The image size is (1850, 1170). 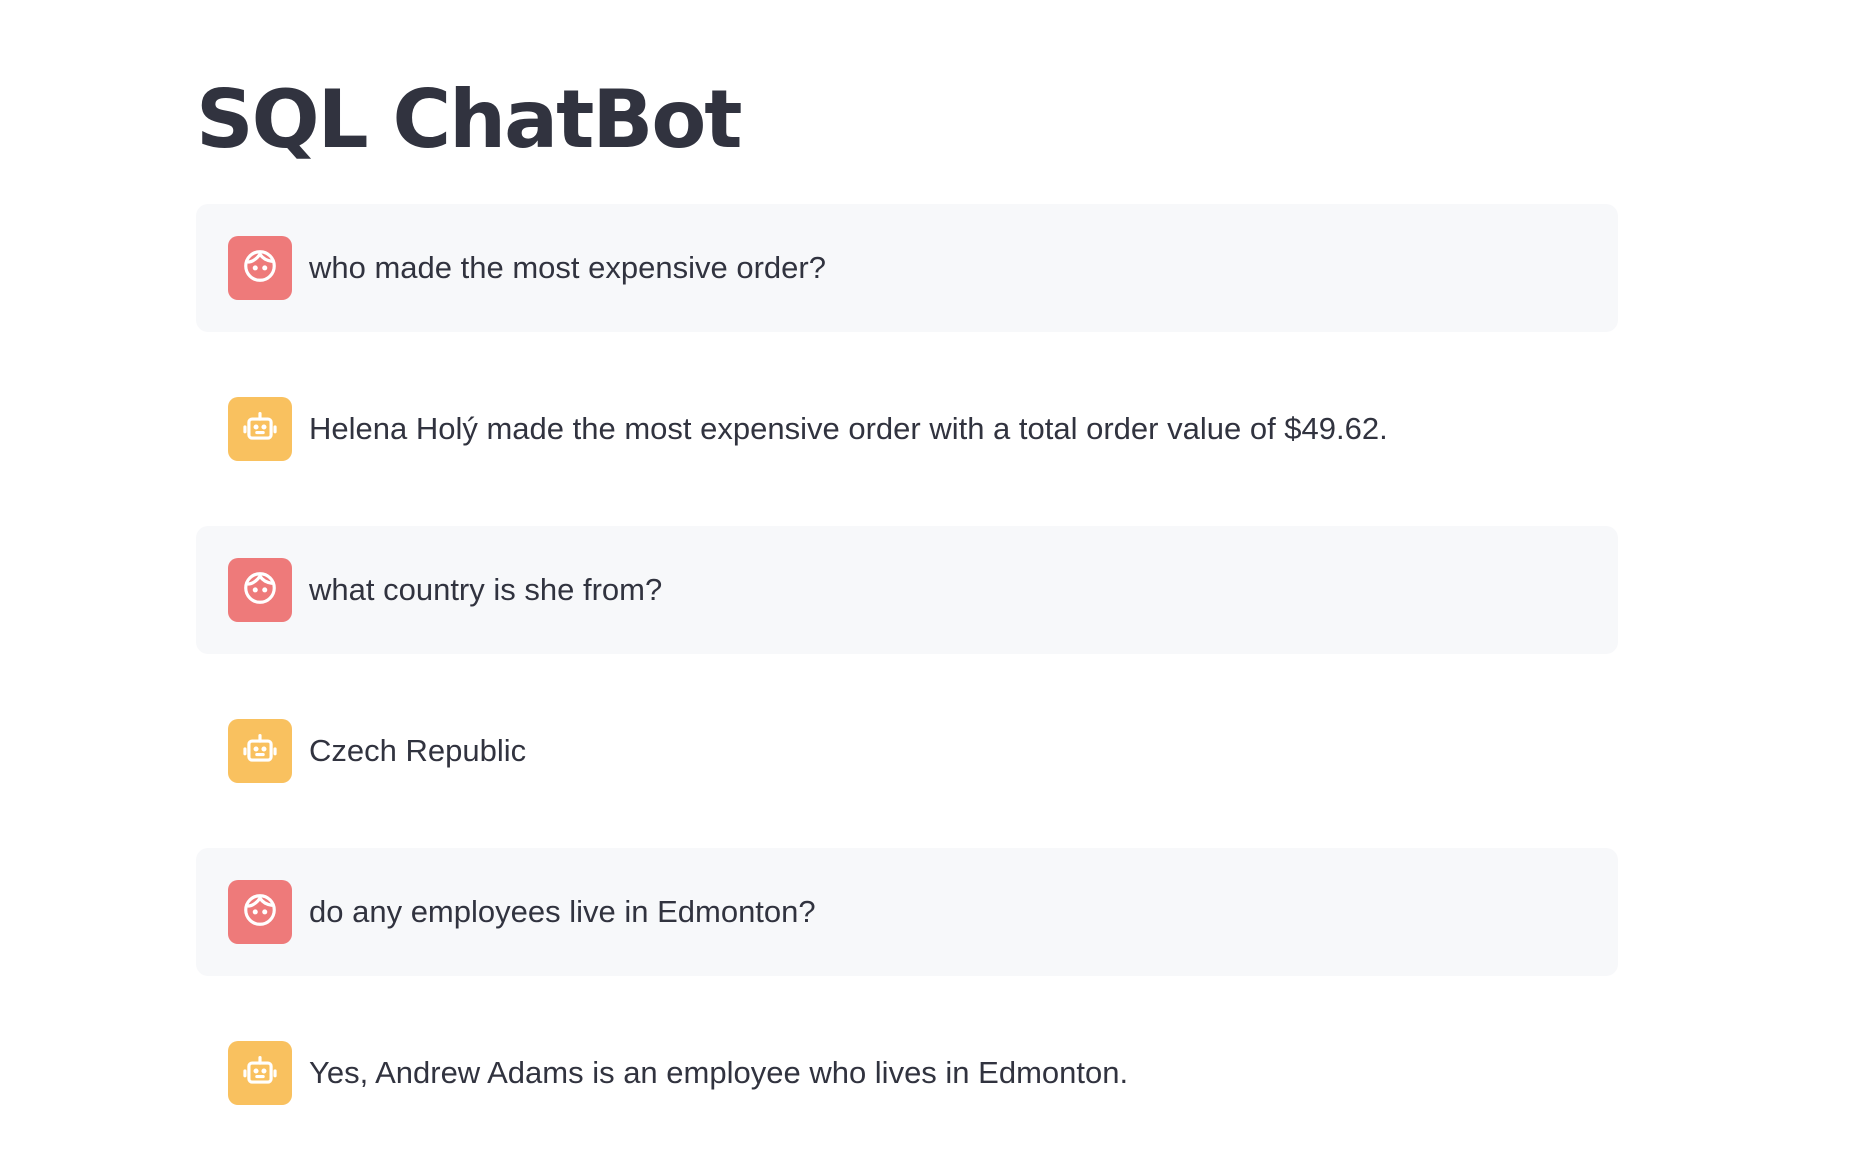 What do you see at coordinates (907, 590) in the screenshot?
I see `chat-message-user: what country is she from?` at bounding box center [907, 590].